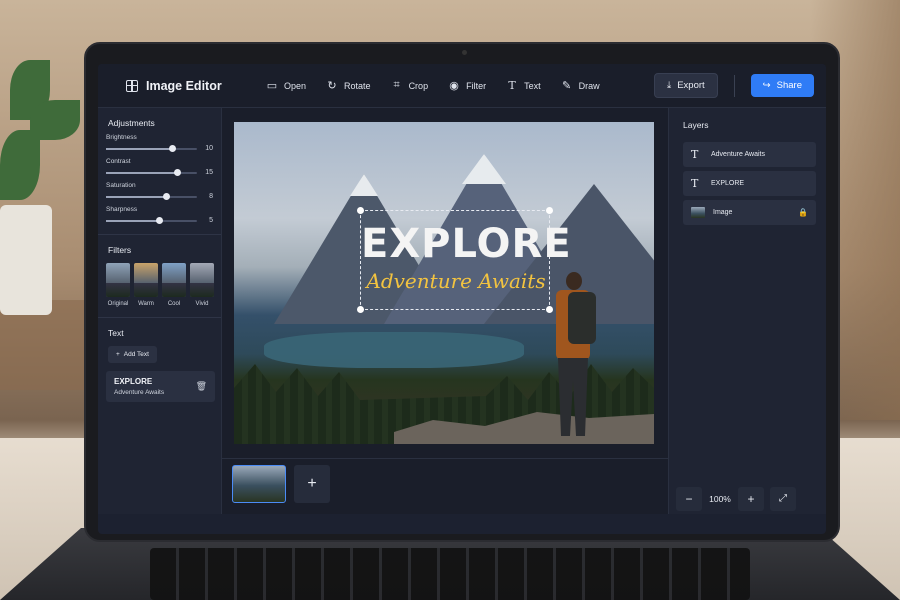  Describe the element at coordinates (272, 86) in the screenshot. I see `folder-icon: ▭` at that location.